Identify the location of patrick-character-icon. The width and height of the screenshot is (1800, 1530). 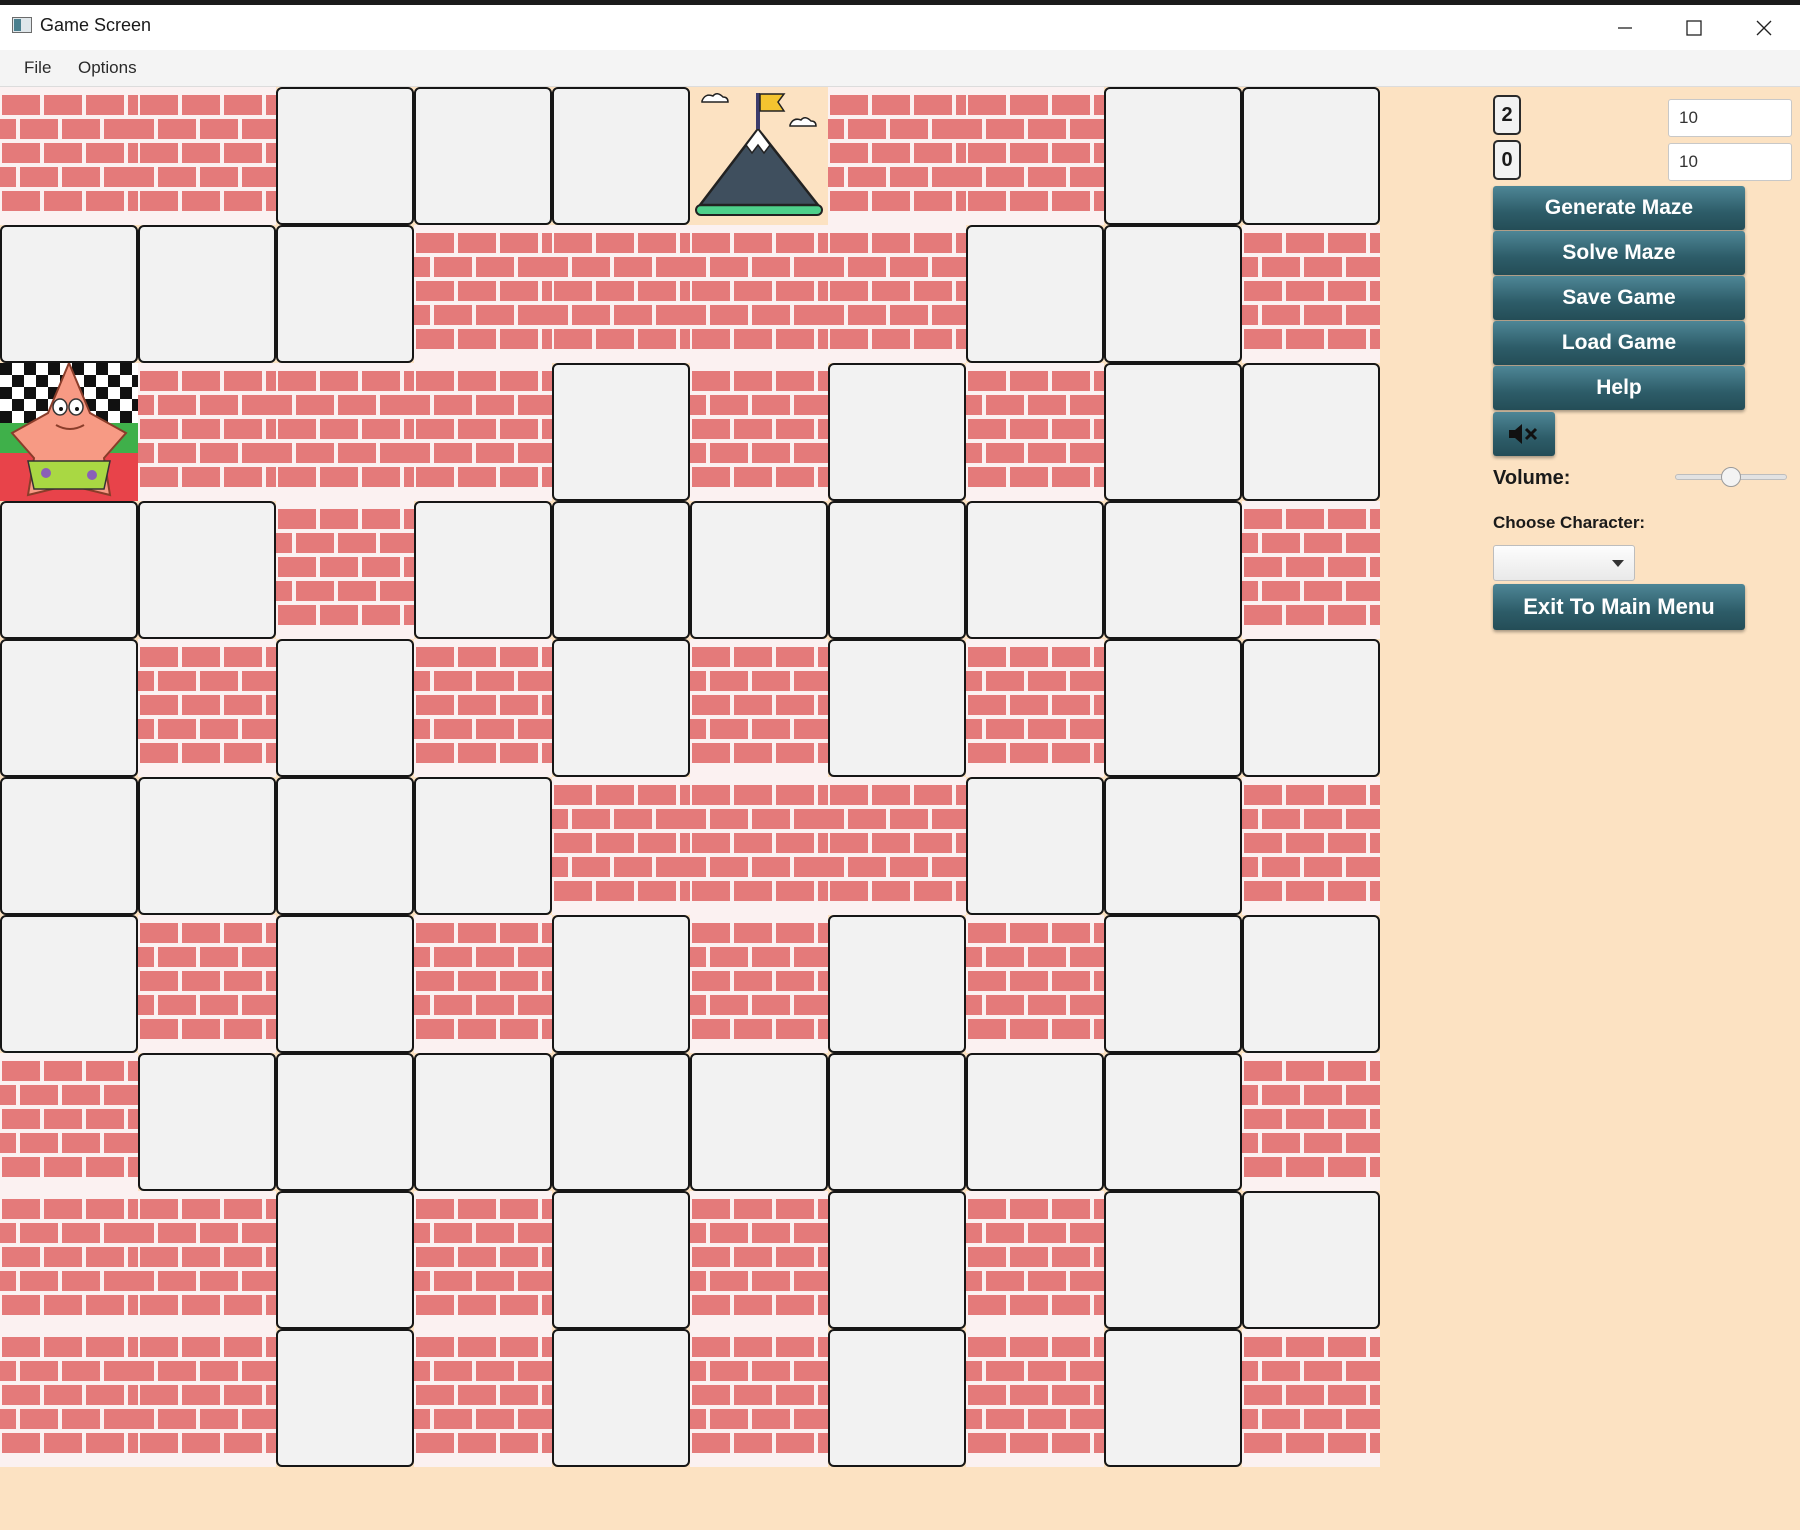
(69, 432).